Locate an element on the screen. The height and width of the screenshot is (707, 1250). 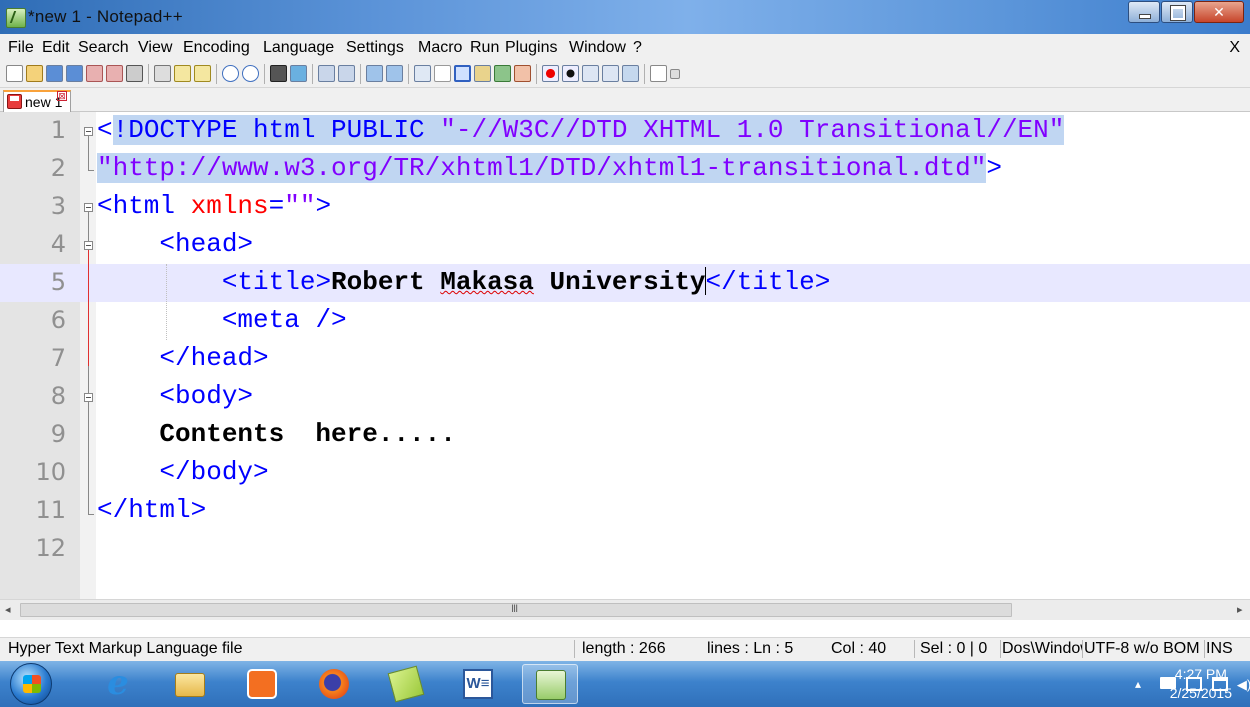
folder-icon is located at coordinates (190, 685).